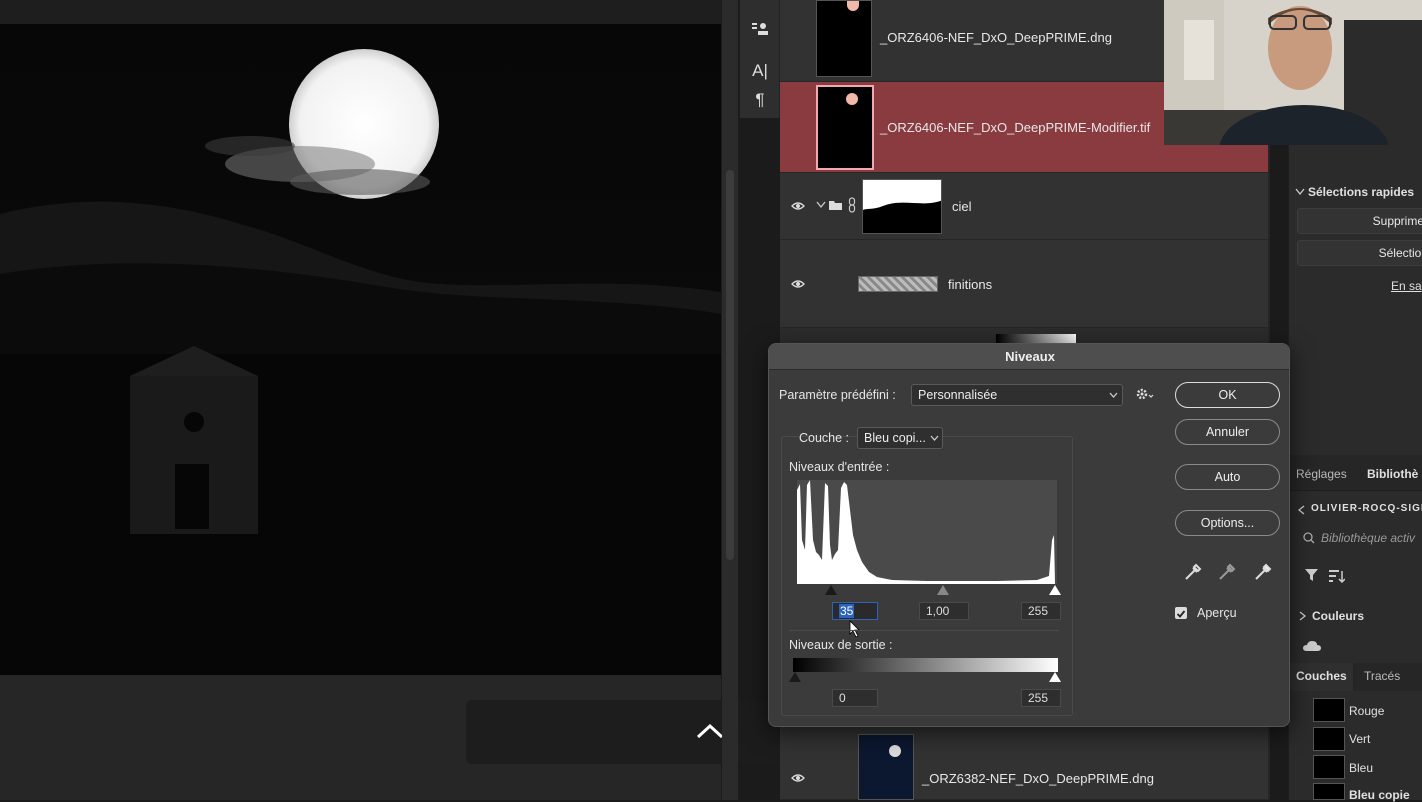  Describe the element at coordinates (1263, 571) in the screenshot. I see `white-eyedropper-icon` at that location.